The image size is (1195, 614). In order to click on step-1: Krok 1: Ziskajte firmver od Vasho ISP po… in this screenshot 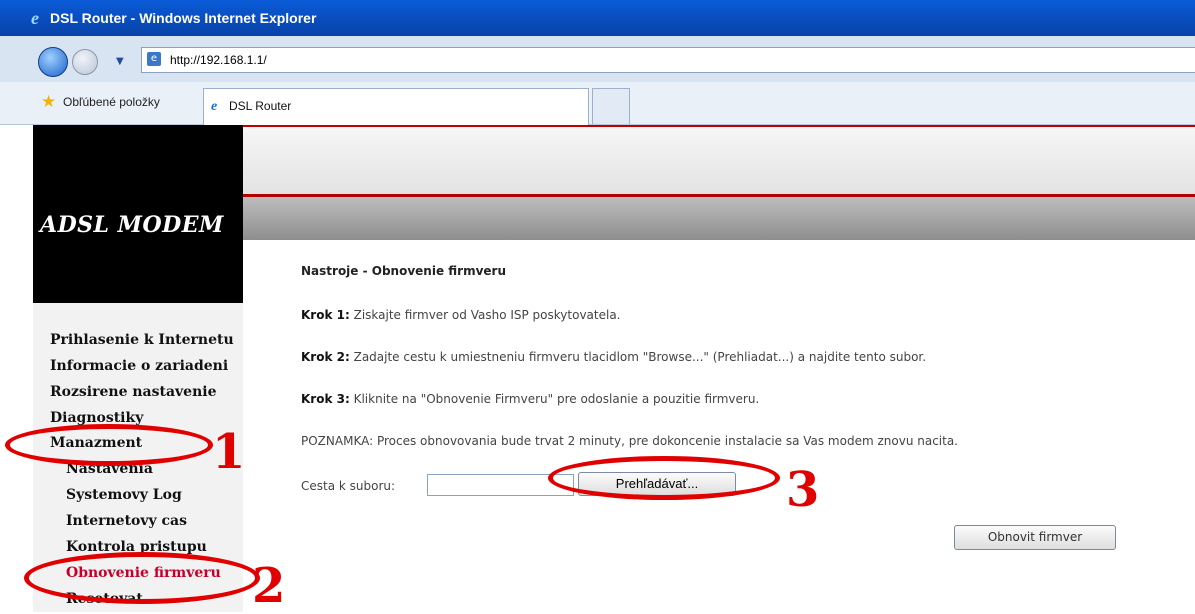, I will do `click(460, 315)`.